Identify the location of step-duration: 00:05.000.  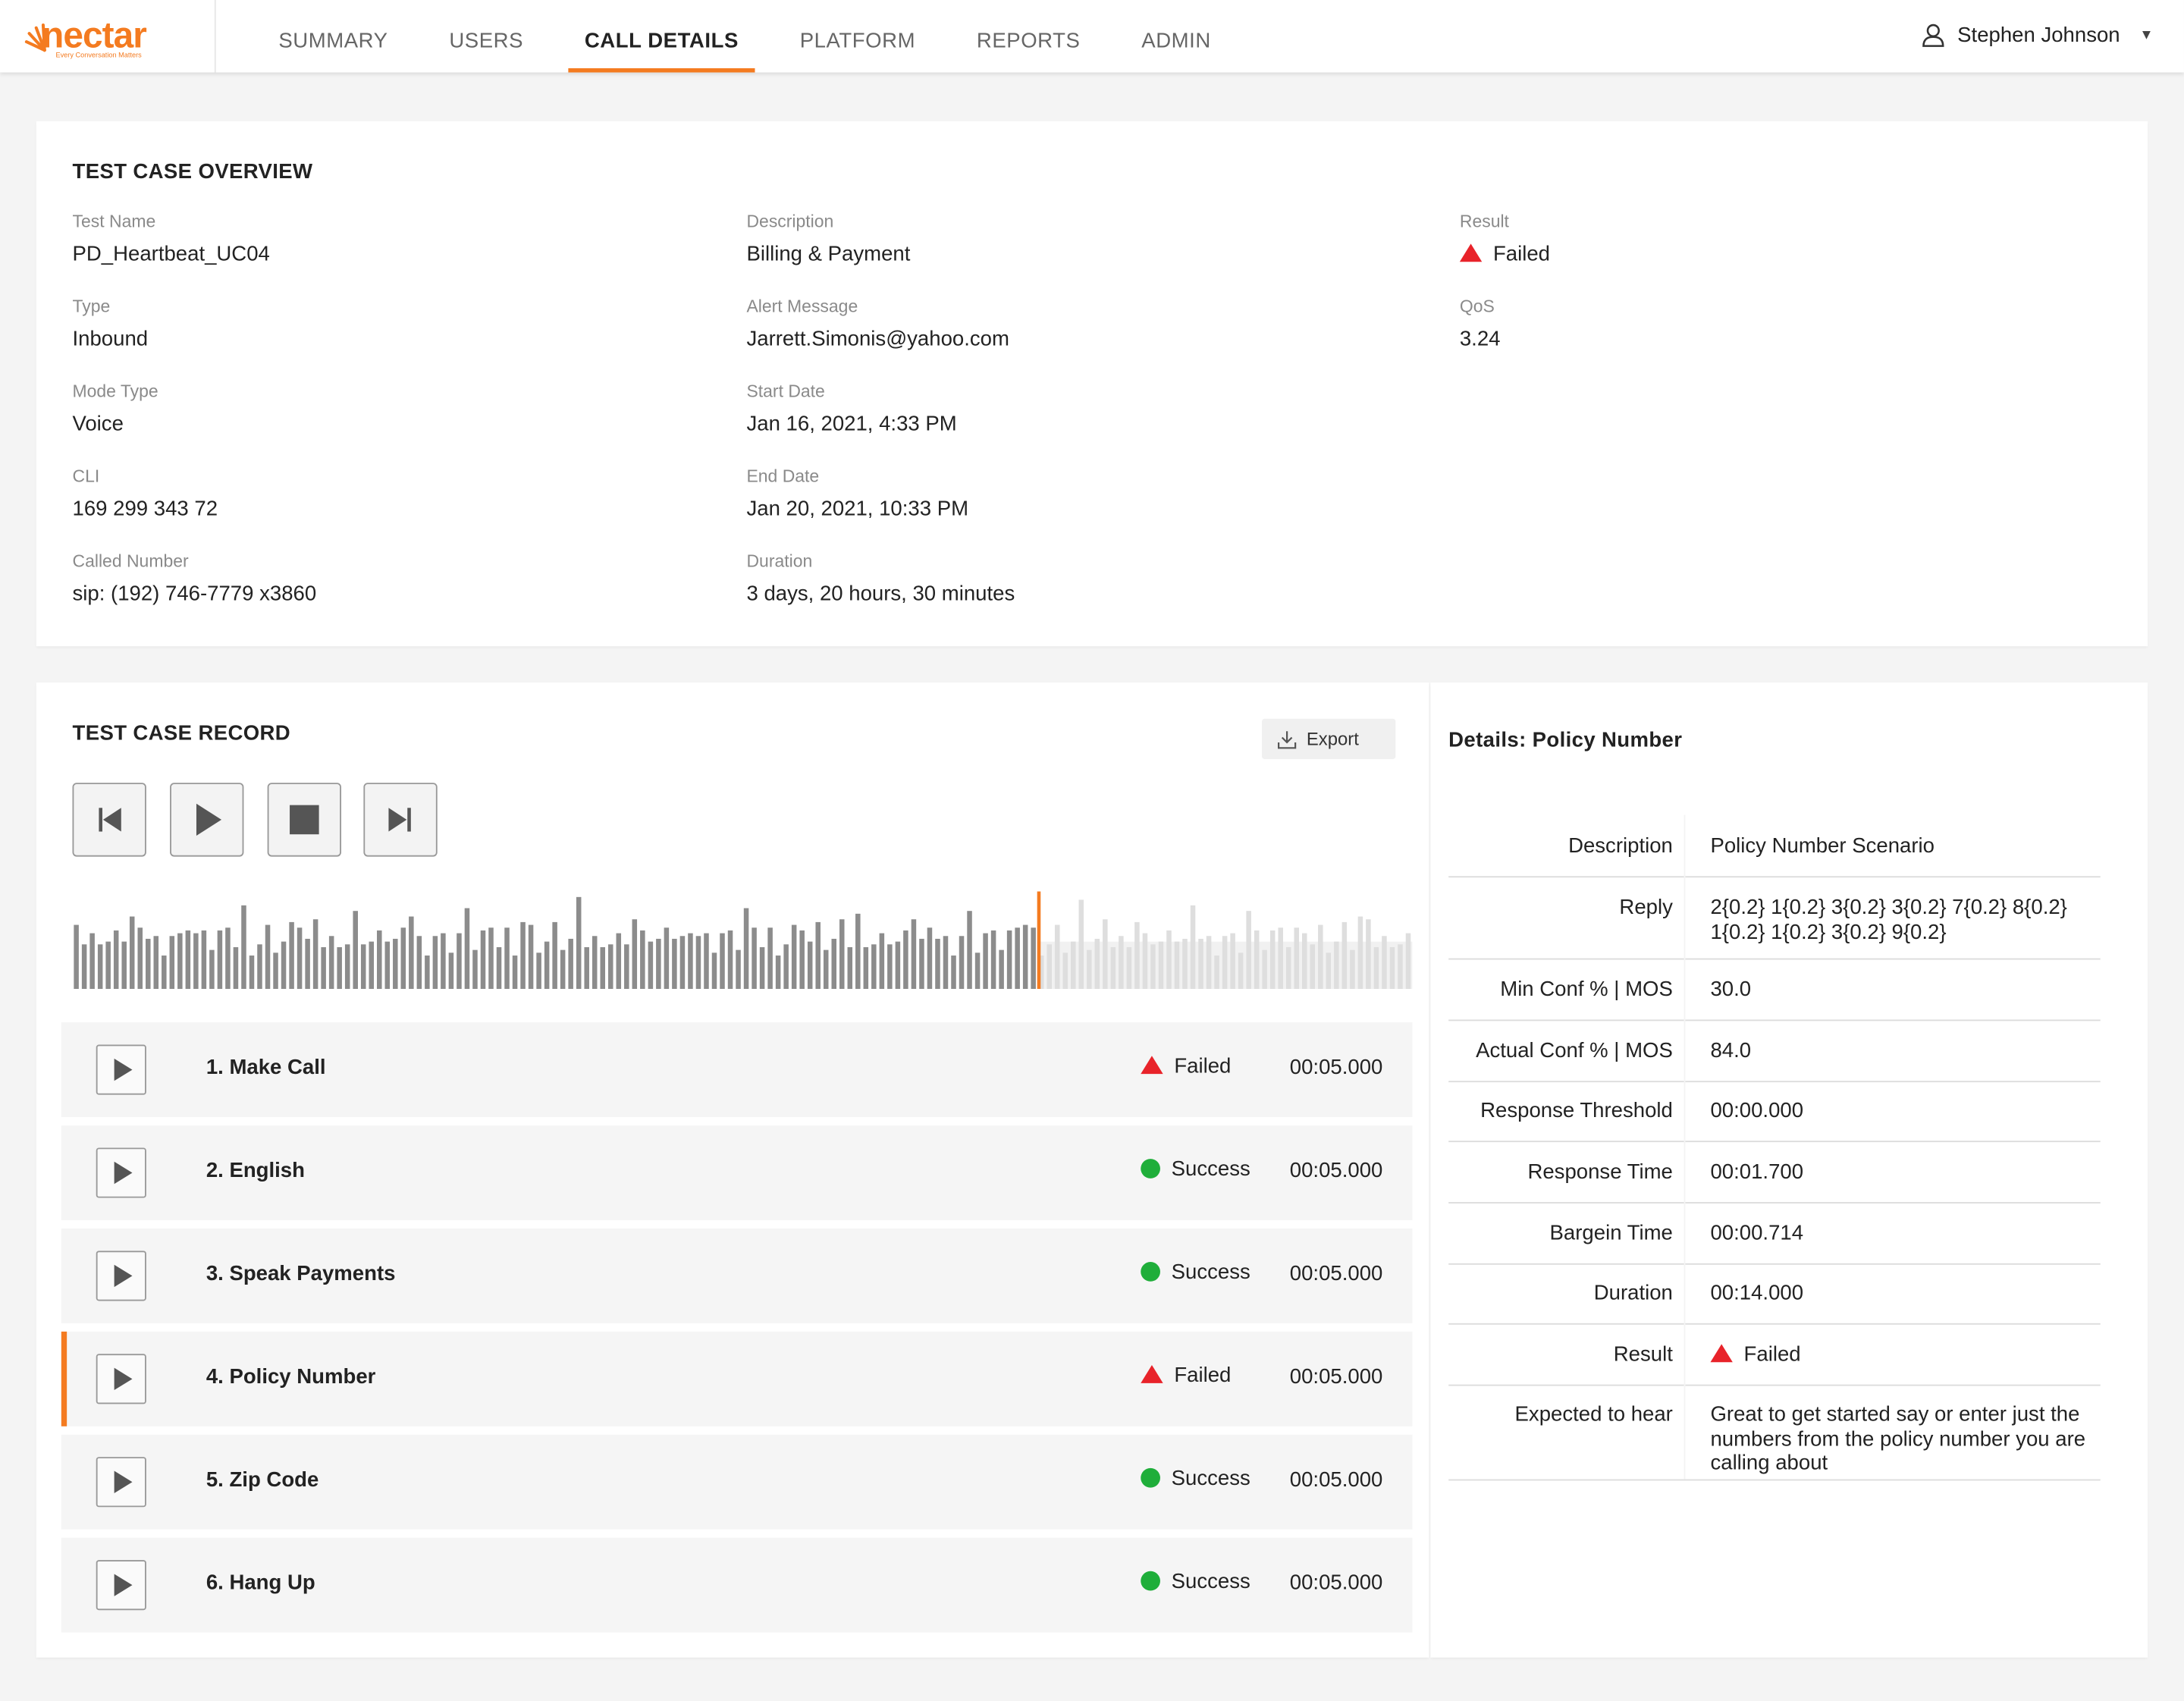
(1336, 1068).